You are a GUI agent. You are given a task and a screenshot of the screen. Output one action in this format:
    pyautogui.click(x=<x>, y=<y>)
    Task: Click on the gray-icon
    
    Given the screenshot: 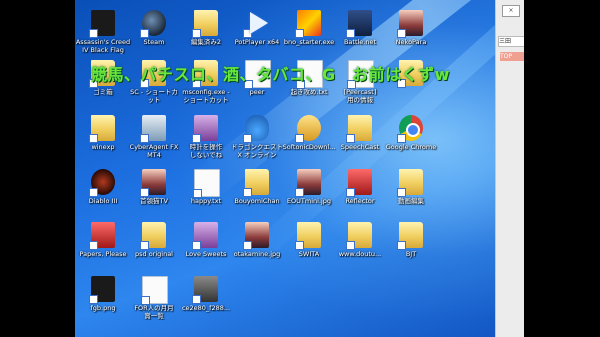 What is the action you would take?
    pyautogui.click(x=205, y=290)
    